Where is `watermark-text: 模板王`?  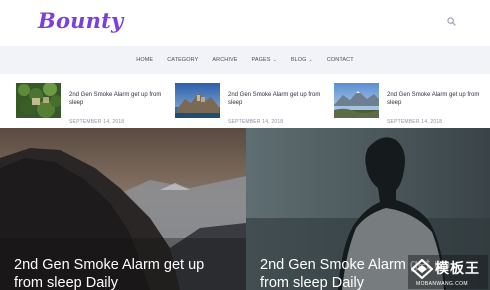 watermark-text: 模板王 is located at coordinates (457, 269).